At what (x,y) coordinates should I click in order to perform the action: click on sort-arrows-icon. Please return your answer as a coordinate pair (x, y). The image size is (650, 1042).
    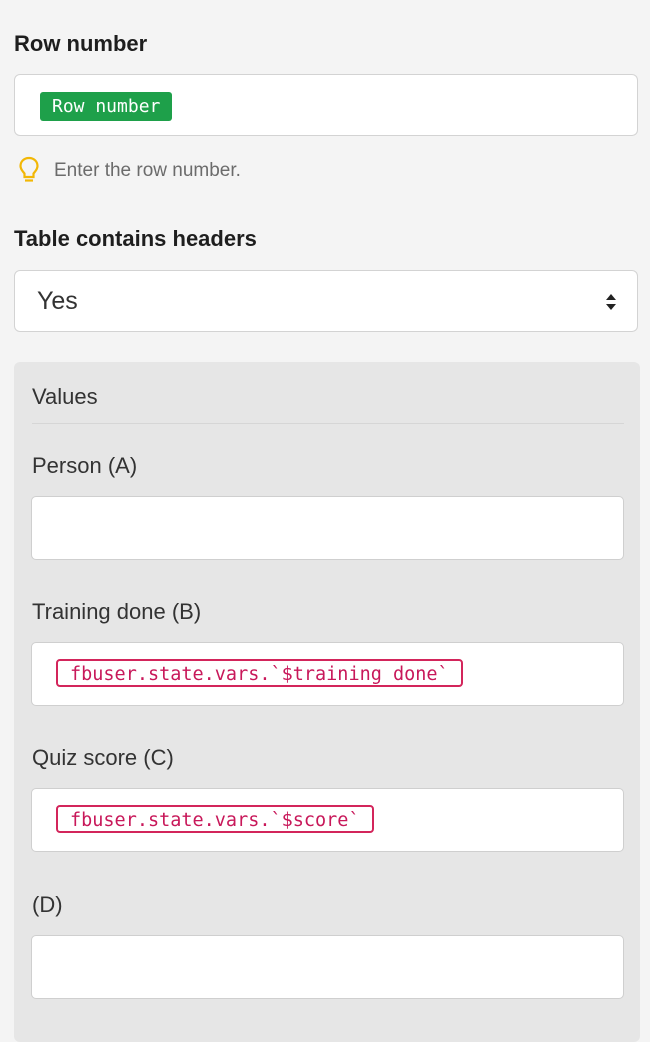
    Looking at the image, I should click on (611, 302).